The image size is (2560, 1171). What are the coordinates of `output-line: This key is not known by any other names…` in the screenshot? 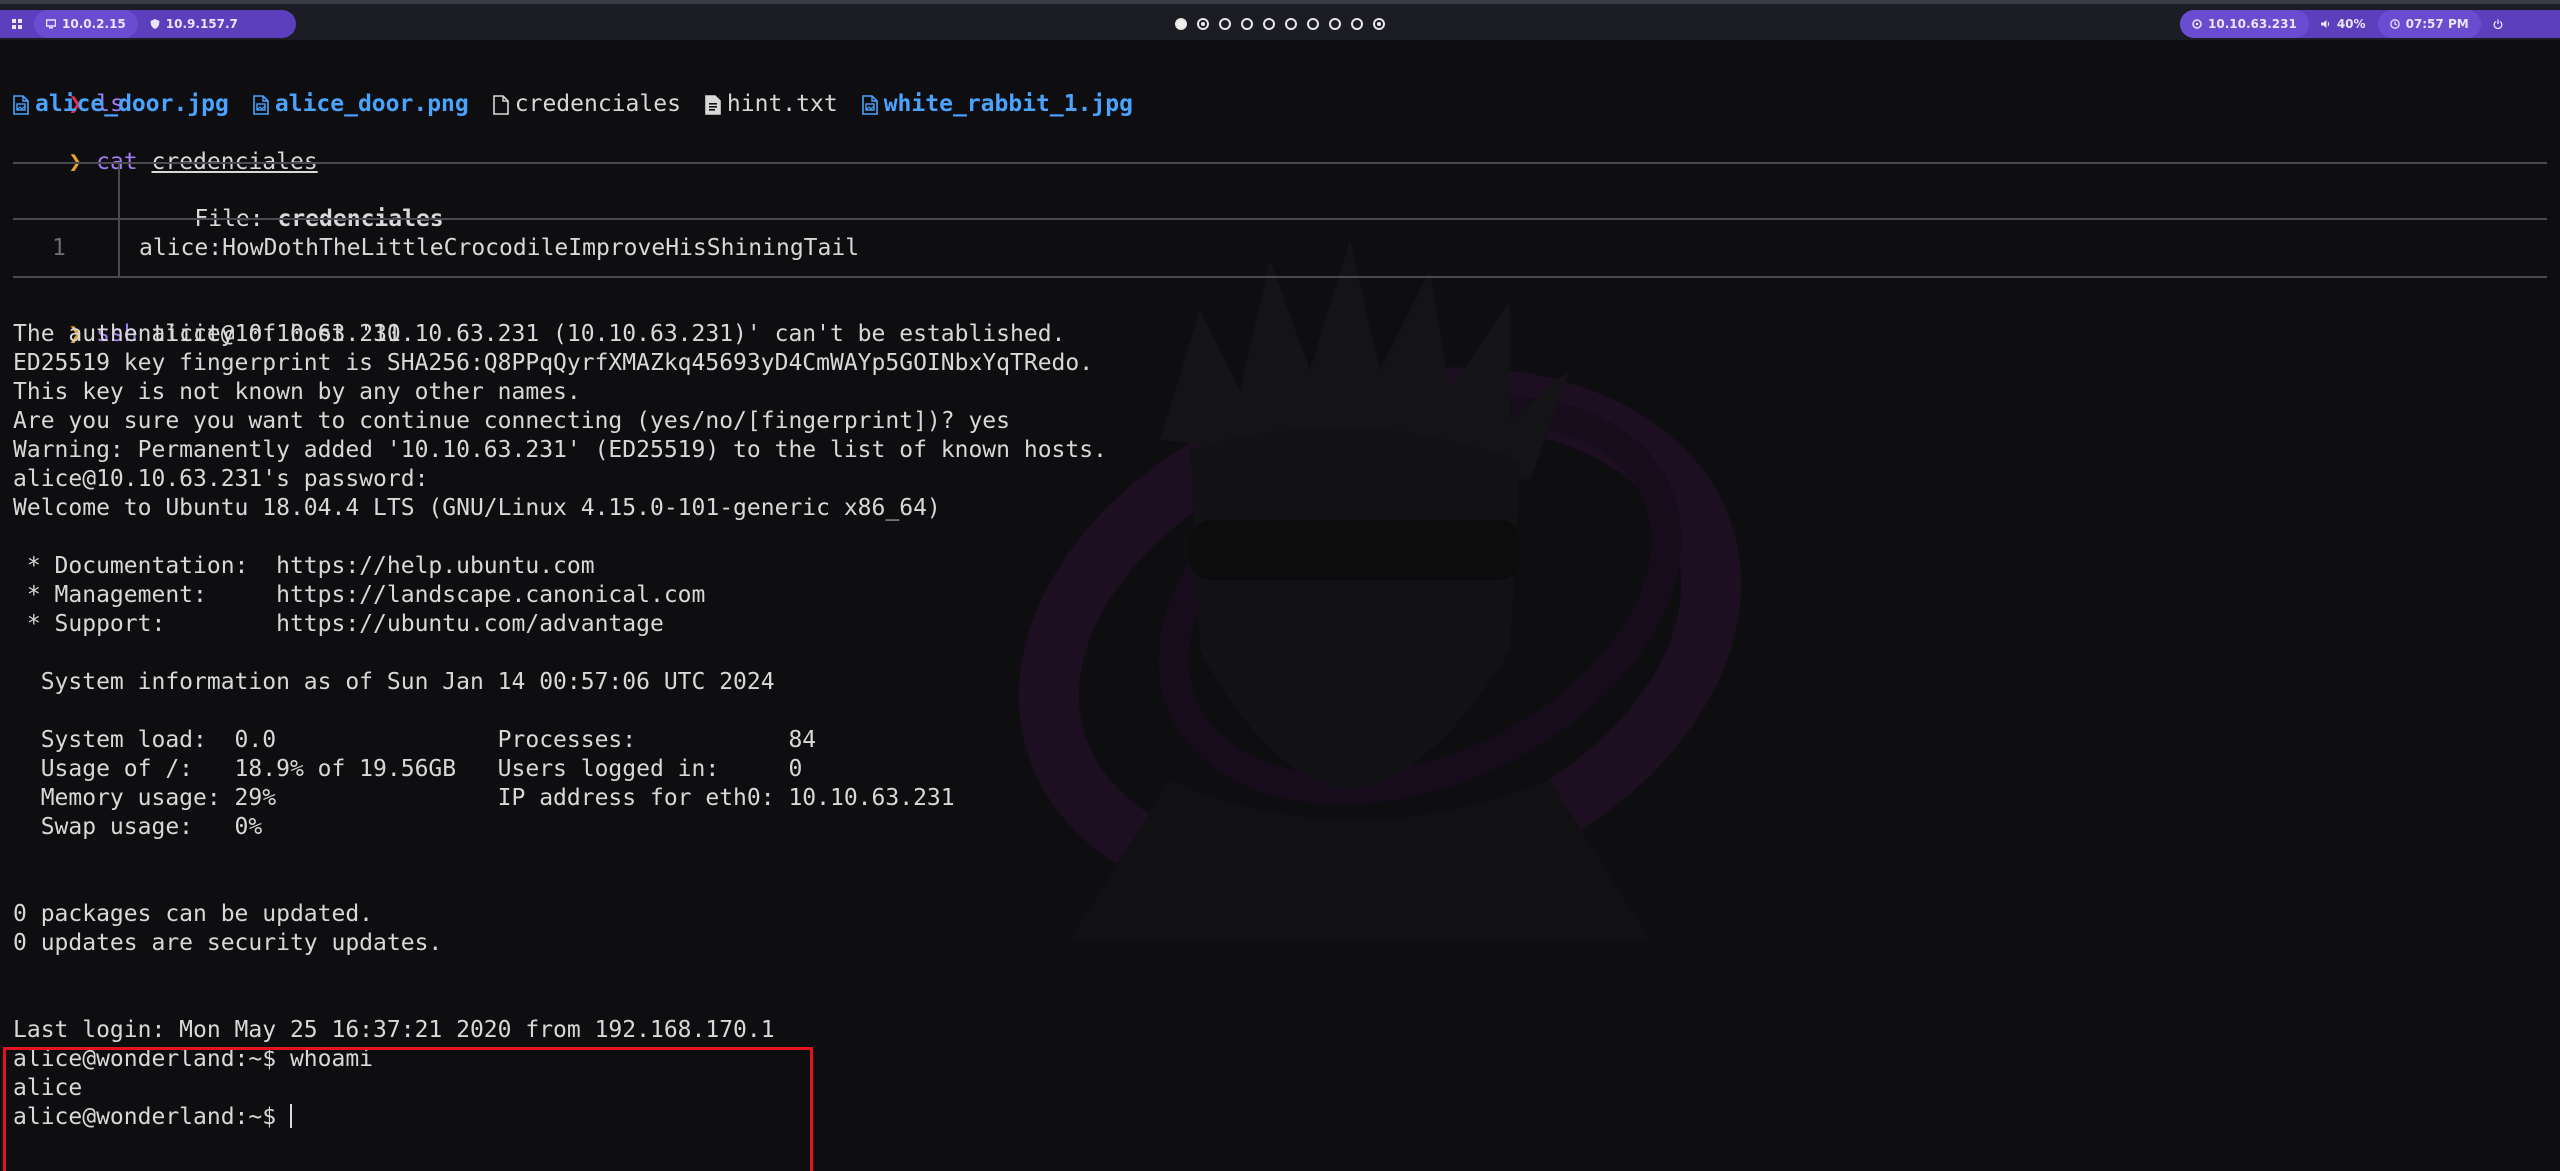 It's located at (297, 392).